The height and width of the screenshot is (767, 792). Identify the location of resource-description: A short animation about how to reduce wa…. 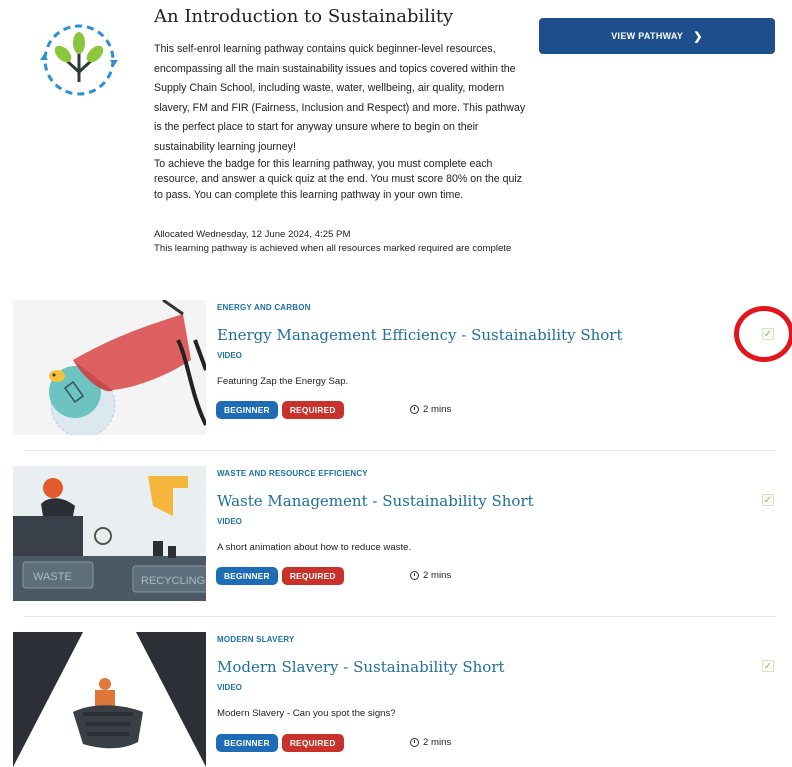
(314, 547).